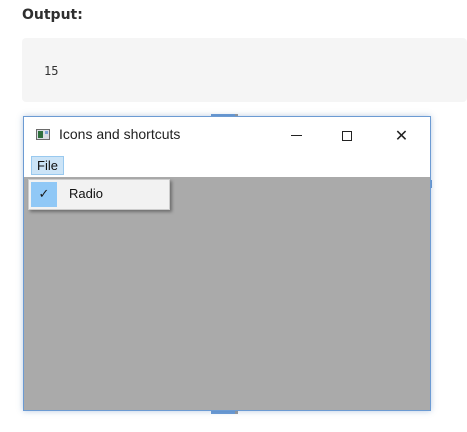 The image size is (467, 432). I want to click on output-heading: Output:, so click(52, 15).